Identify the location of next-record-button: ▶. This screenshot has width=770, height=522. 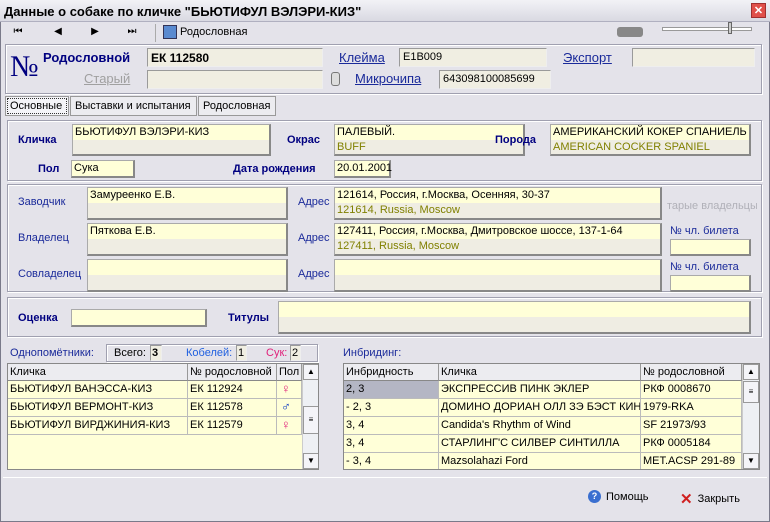
(95, 31).